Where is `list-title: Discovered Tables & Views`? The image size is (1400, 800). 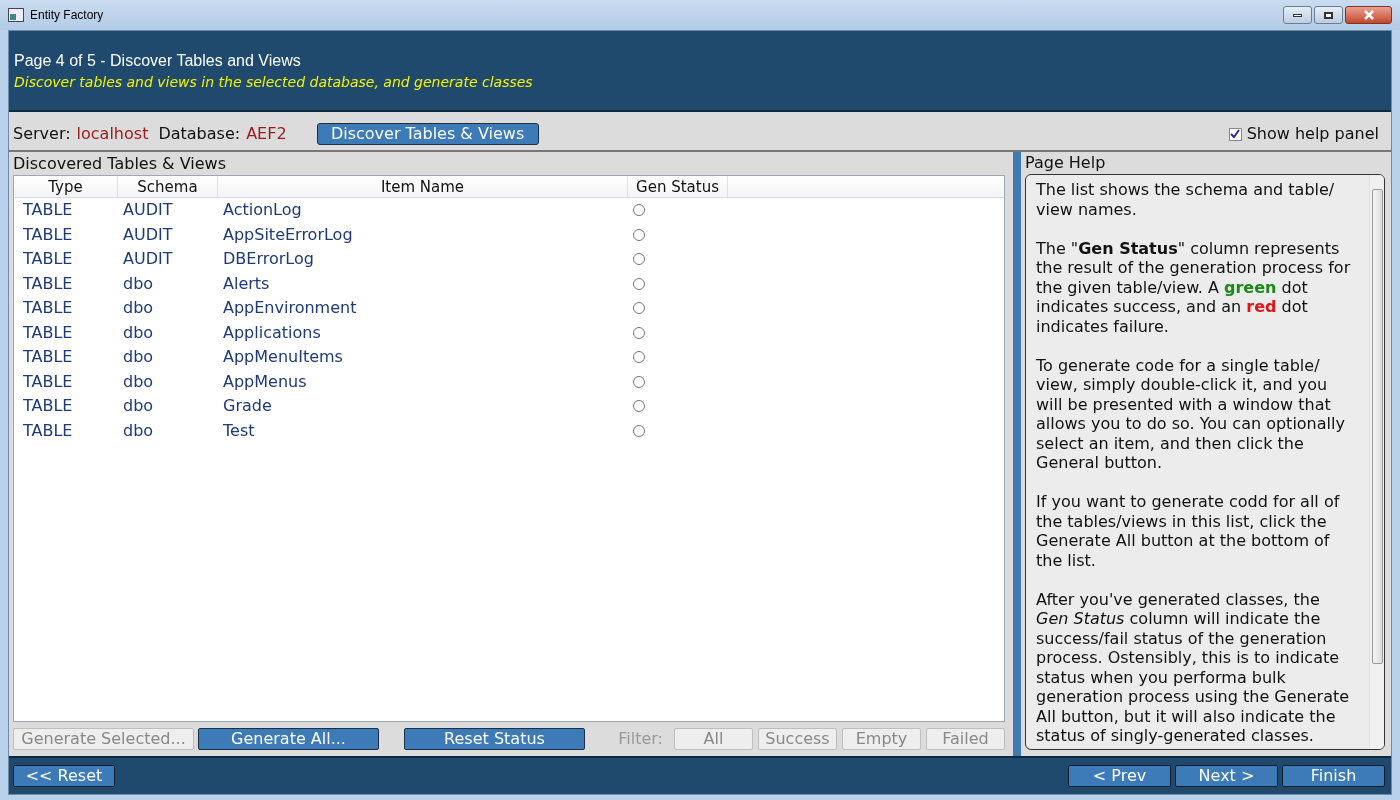 list-title: Discovered Tables & Views is located at coordinates (120, 164).